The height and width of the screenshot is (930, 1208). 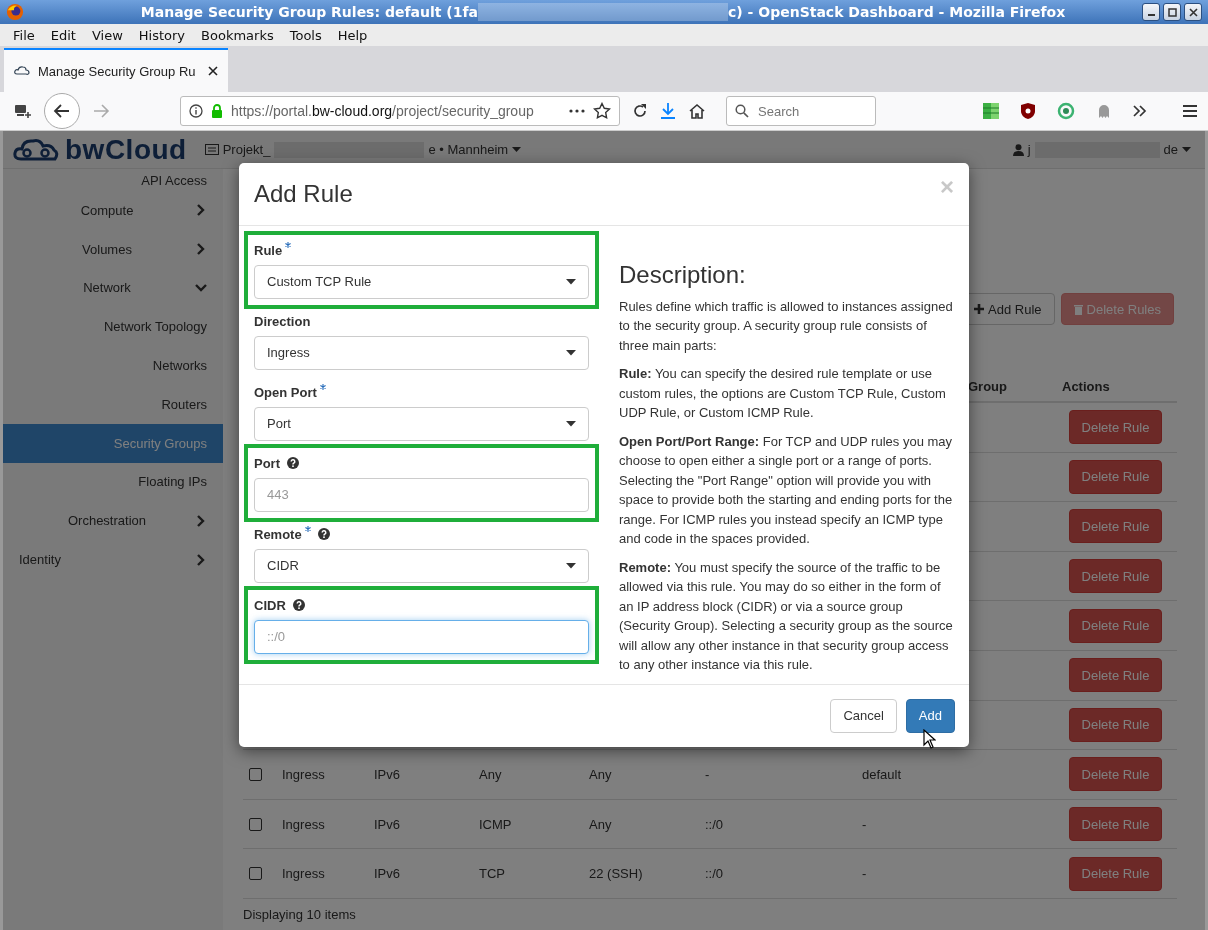 I want to click on menu-item: Edit, so click(x=63, y=35).